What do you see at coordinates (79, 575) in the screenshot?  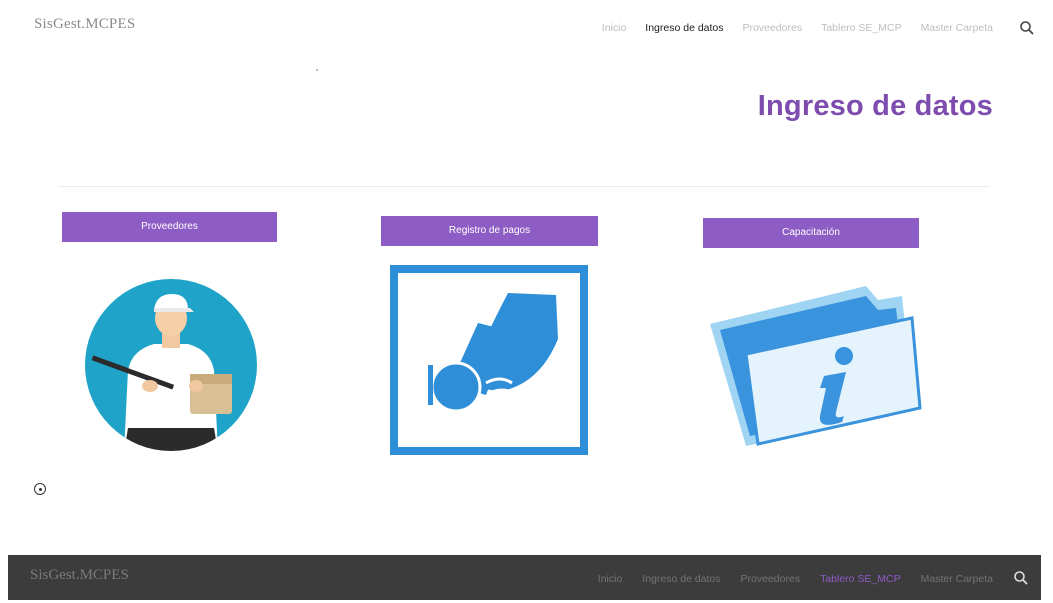 I see `footer-brand: SisGest.MCPES` at bounding box center [79, 575].